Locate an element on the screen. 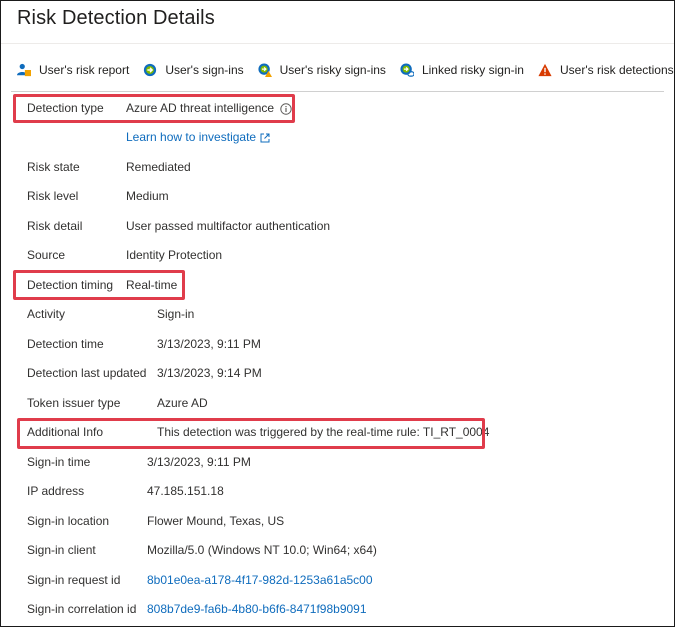 This screenshot has height=627, width=675. sign-in-icon is located at coordinates (150, 70).